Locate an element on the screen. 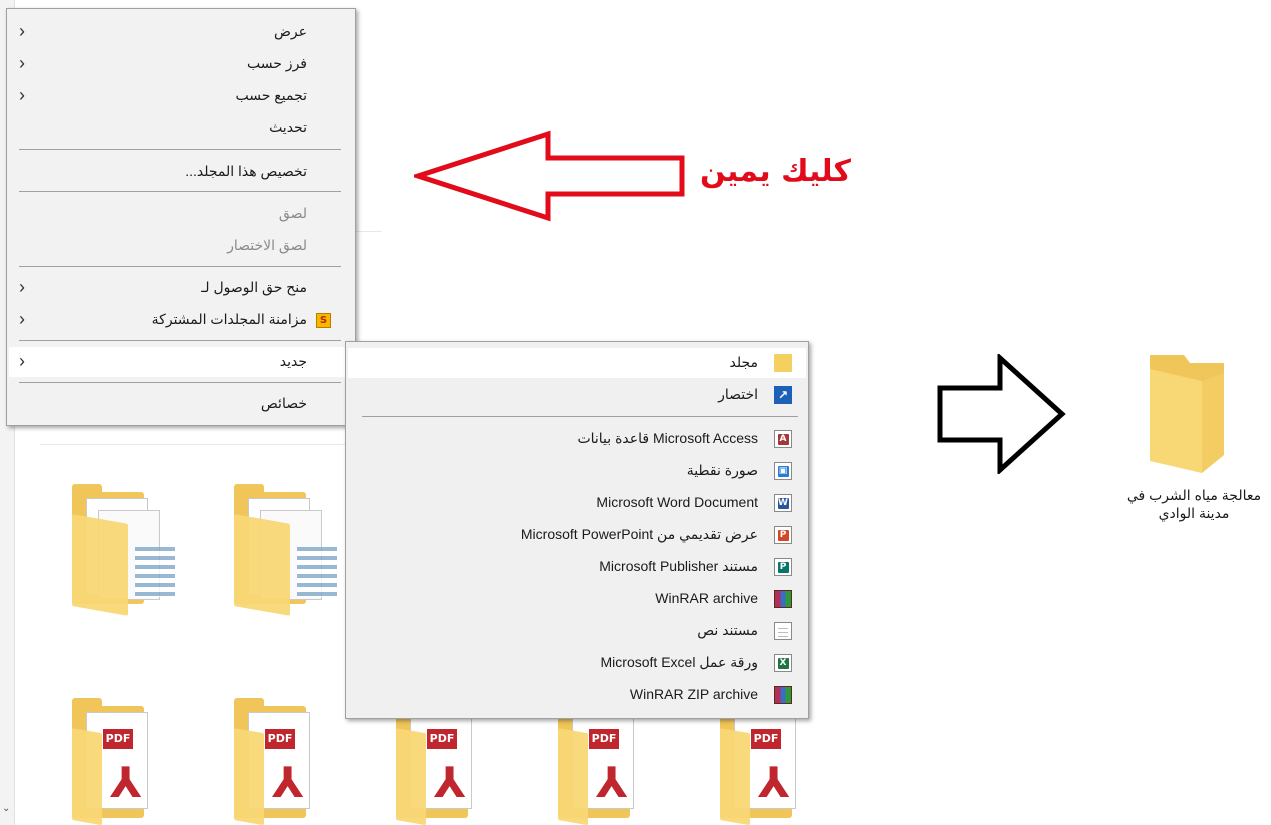 The width and height of the screenshot is (1271, 825). submenu-item-label: اختصار is located at coordinates (738, 394).